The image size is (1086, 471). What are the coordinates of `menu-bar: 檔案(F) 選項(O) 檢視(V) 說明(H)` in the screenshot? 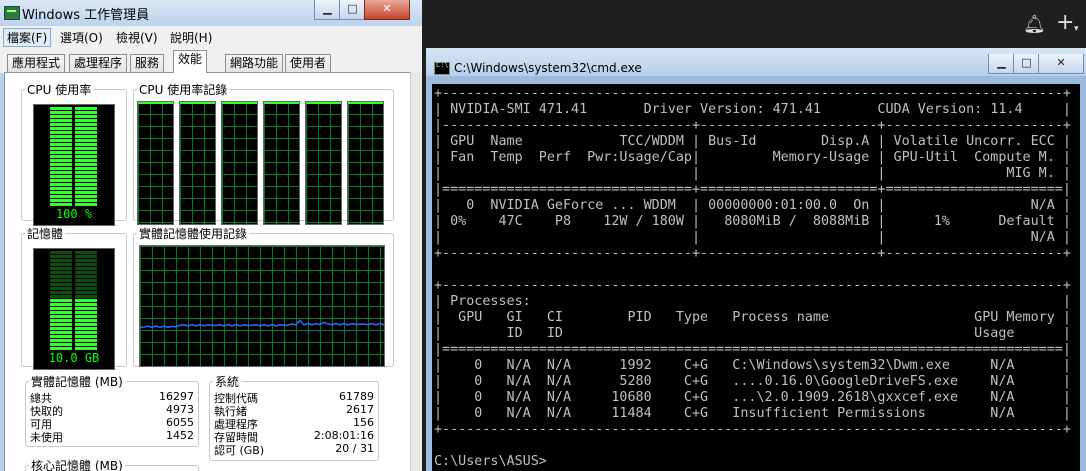 It's located at (211, 37).